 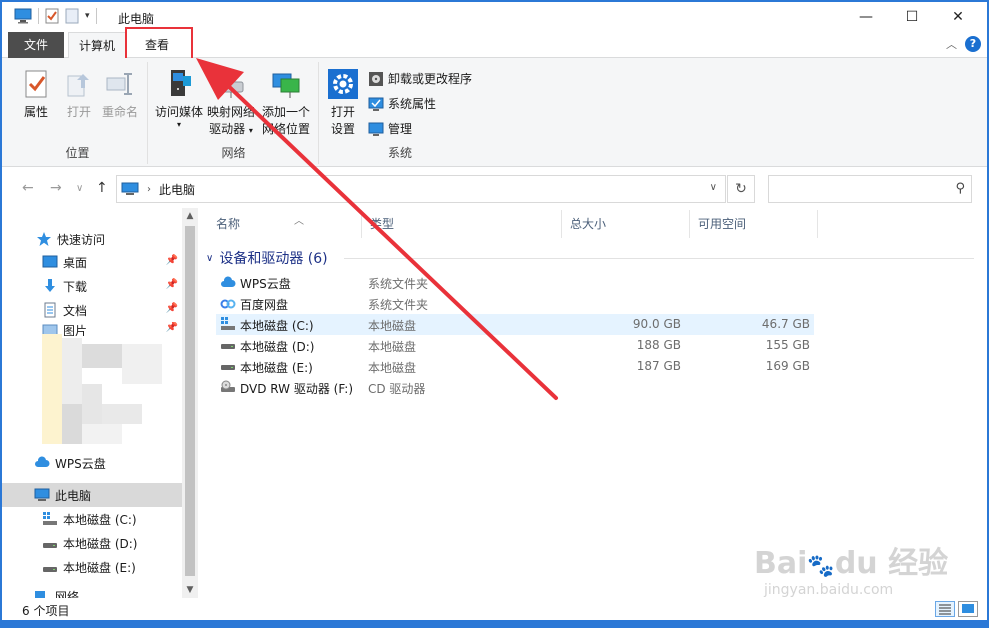 What do you see at coordinates (430, 79) in the screenshot?
I see `uninstall-label: 卸载或更改程序` at bounding box center [430, 79].